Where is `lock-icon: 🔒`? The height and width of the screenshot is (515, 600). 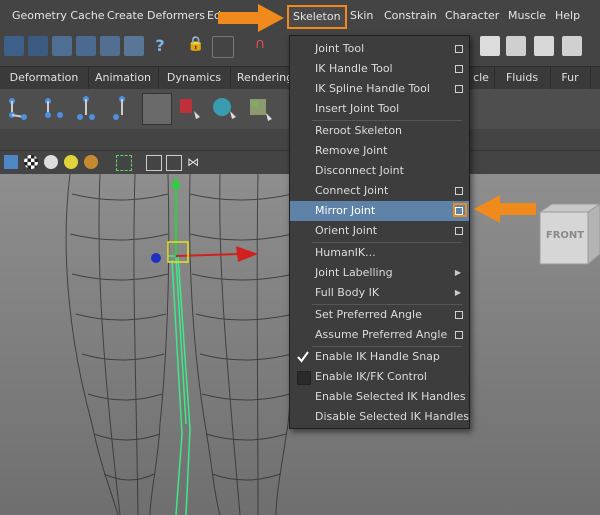 lock-icon: 🔒 is located at coordinates (196, 46).